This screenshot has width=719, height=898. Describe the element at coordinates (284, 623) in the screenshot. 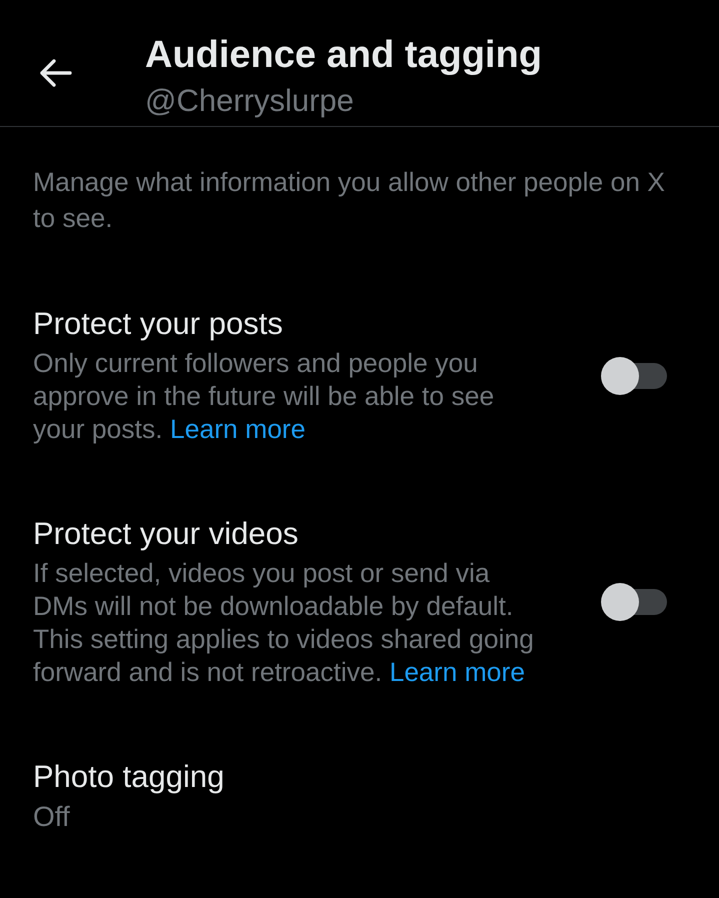

I see `setting-description: If selected, videos you post or send via DMs will not be downloadable by default. This setting applies to videos shared going forward and is not retroactive. Learn more` at that location.